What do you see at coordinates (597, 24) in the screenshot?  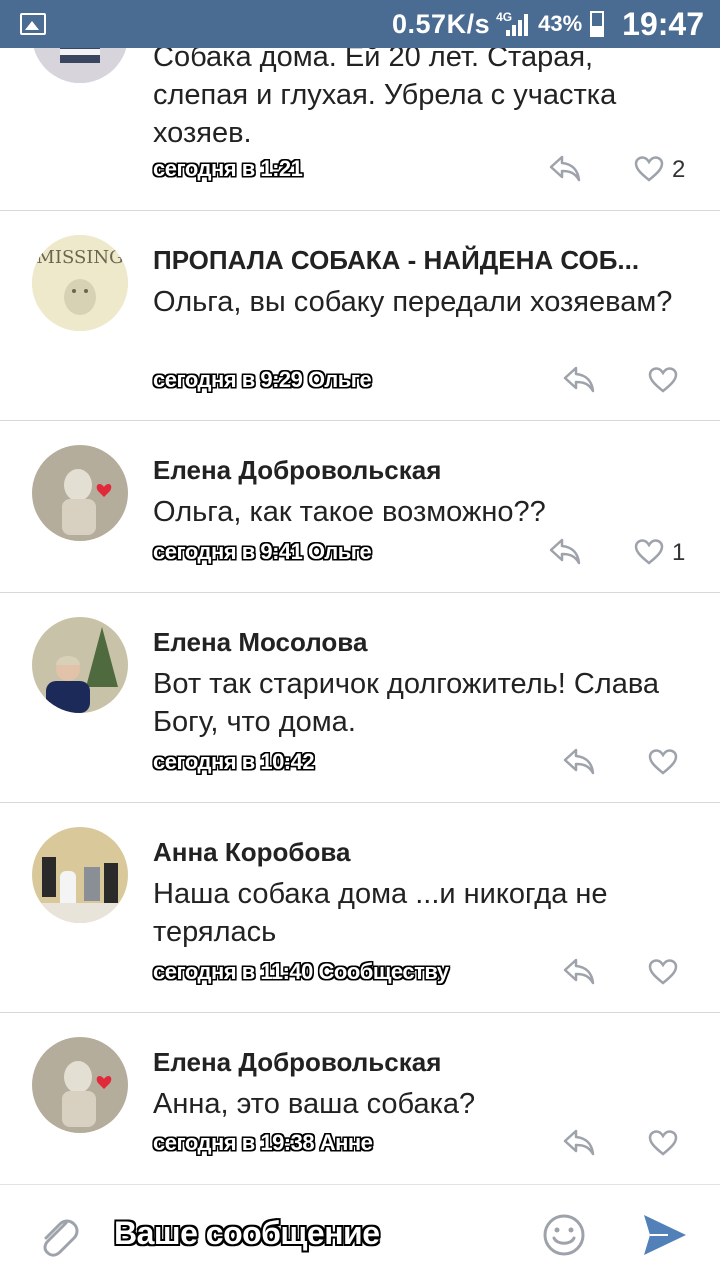 I see `battery-icon` at bounding box center [597, 24].